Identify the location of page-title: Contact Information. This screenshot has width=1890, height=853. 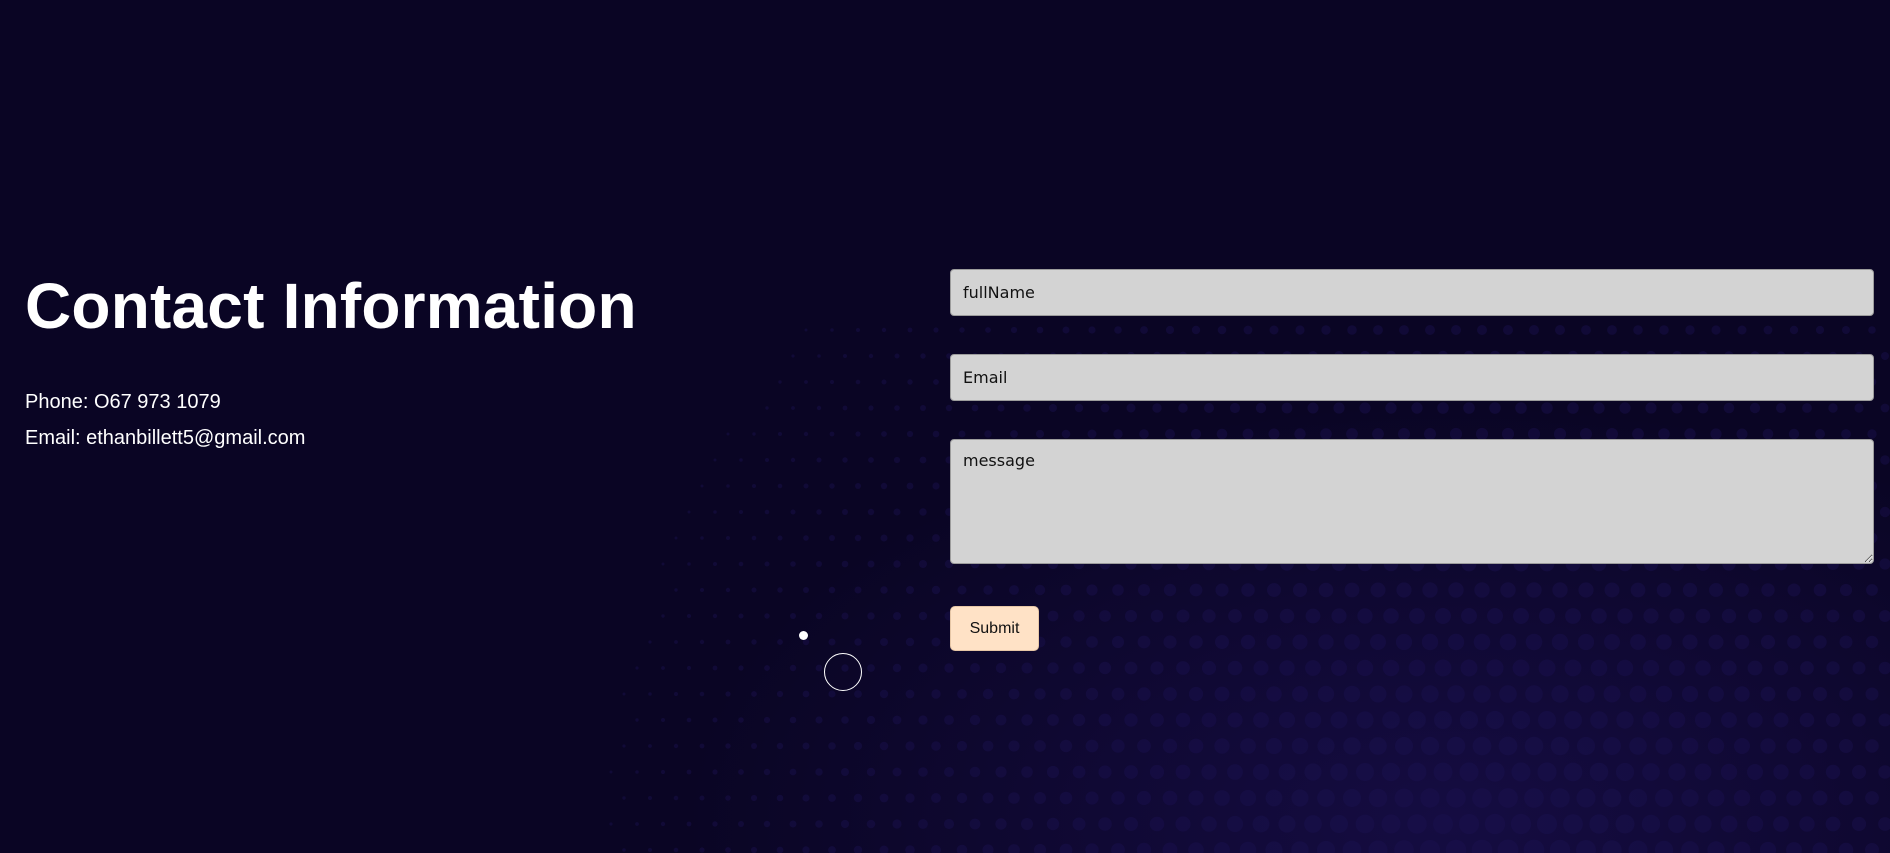
(331, 306).